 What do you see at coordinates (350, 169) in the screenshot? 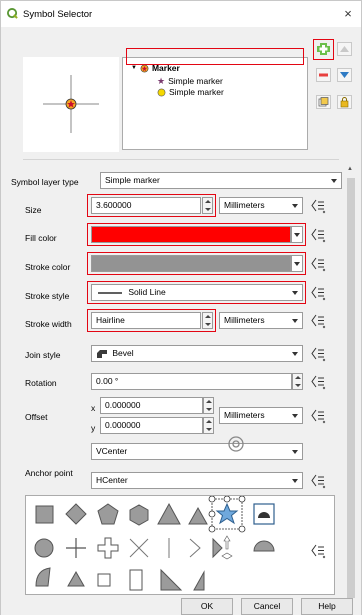
I see `scroll-up-icon: ▲` at bounding box center [350, 169].